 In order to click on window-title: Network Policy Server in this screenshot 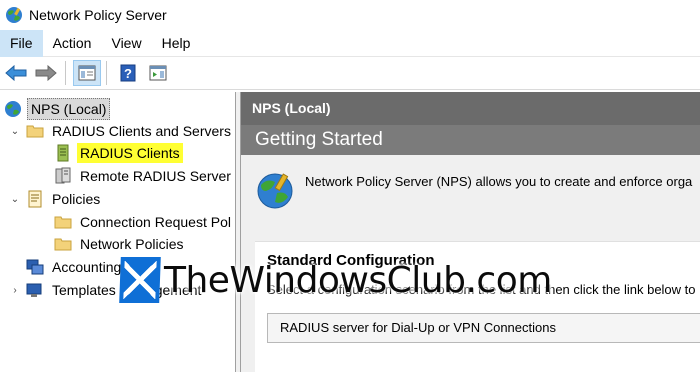, I will do `click(98, 15)`.